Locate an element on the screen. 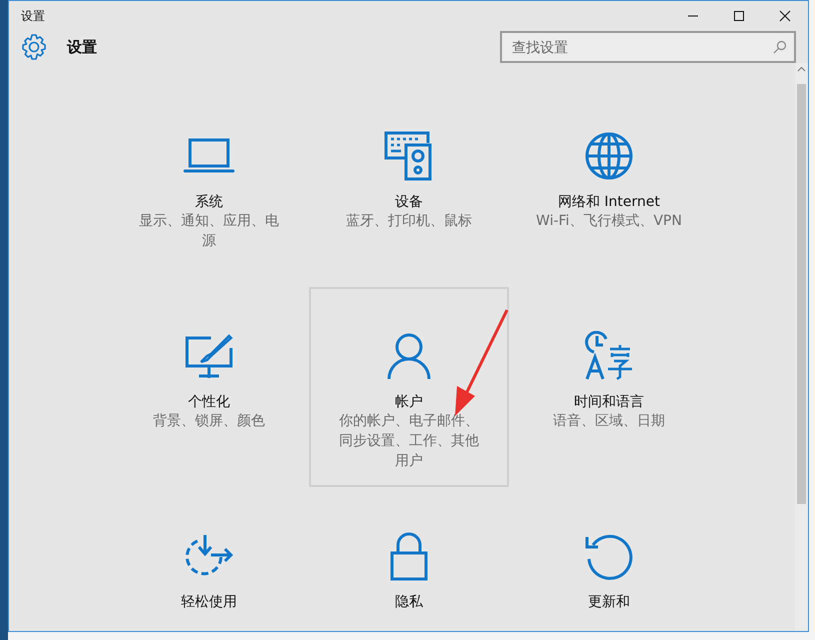 This screenshot has height=640, width=815. monitor-brush-icon is located at coordinates (209, 356).